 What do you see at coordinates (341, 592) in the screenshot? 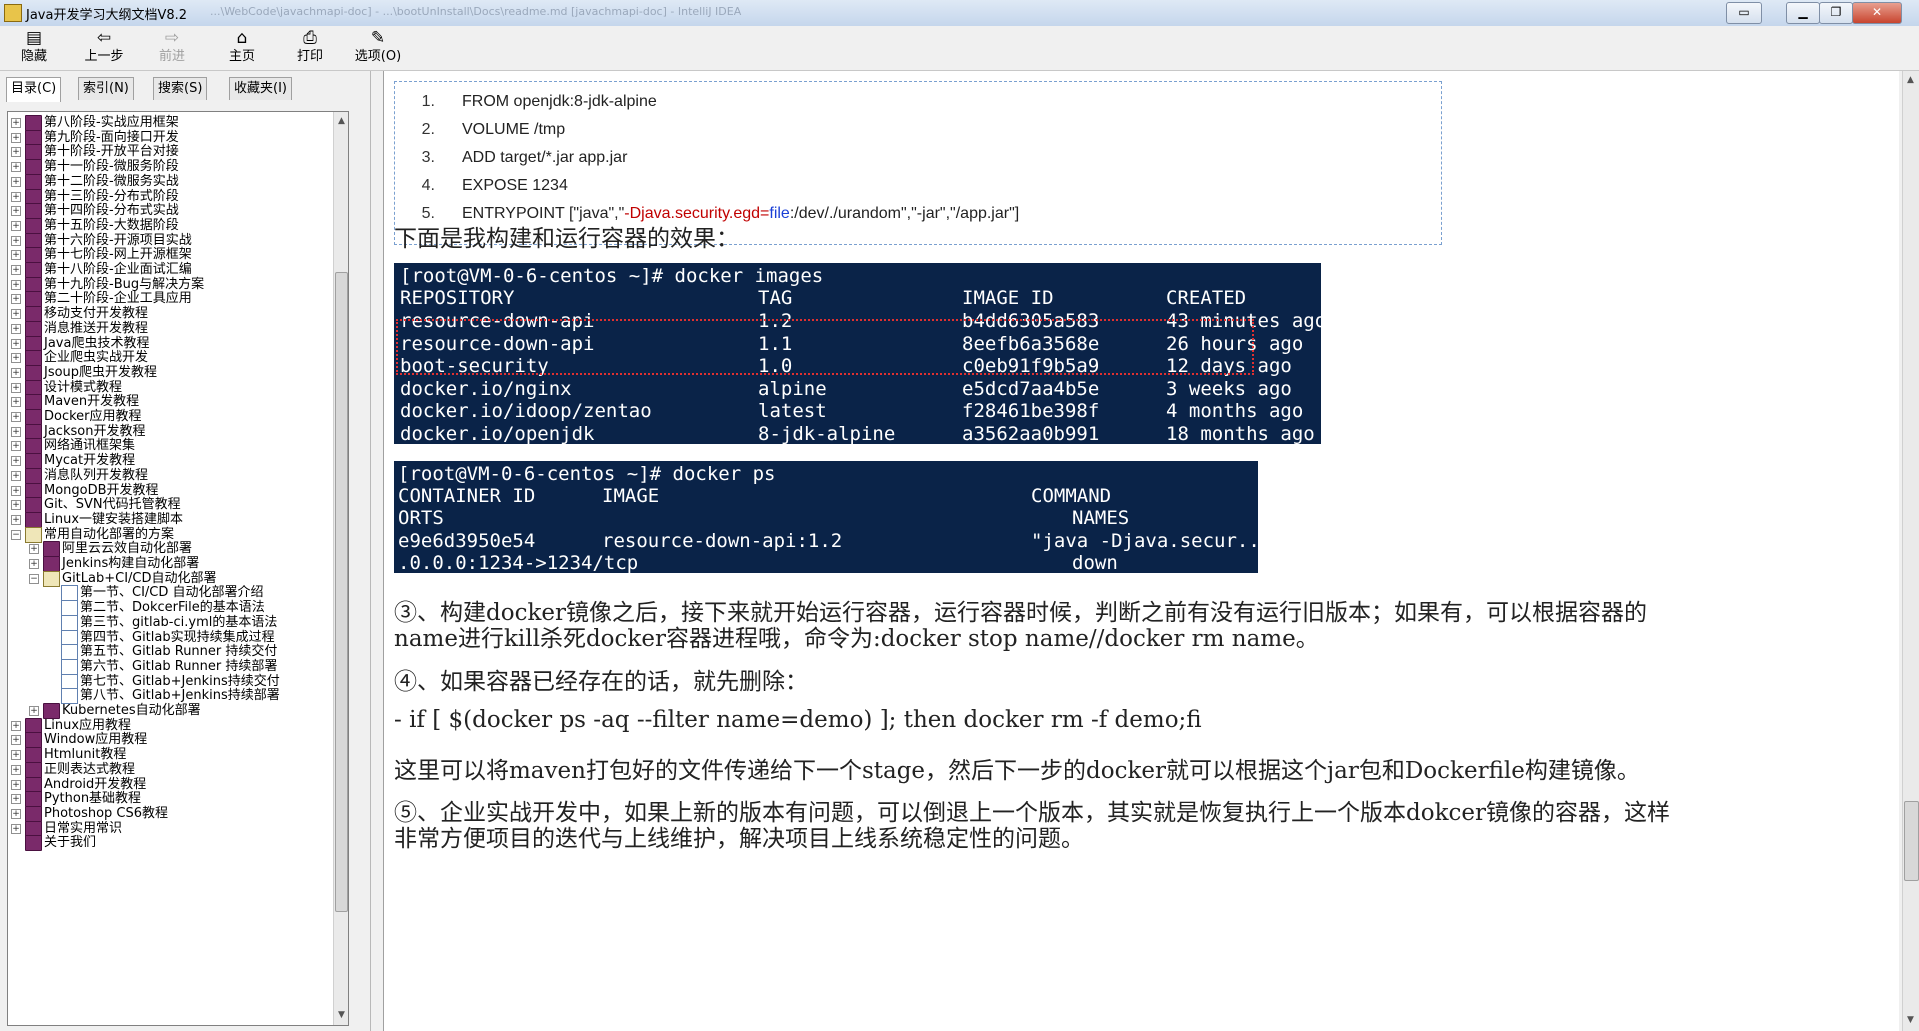
I see `tree-scroll-thumb` at bounding box center [341, 592].